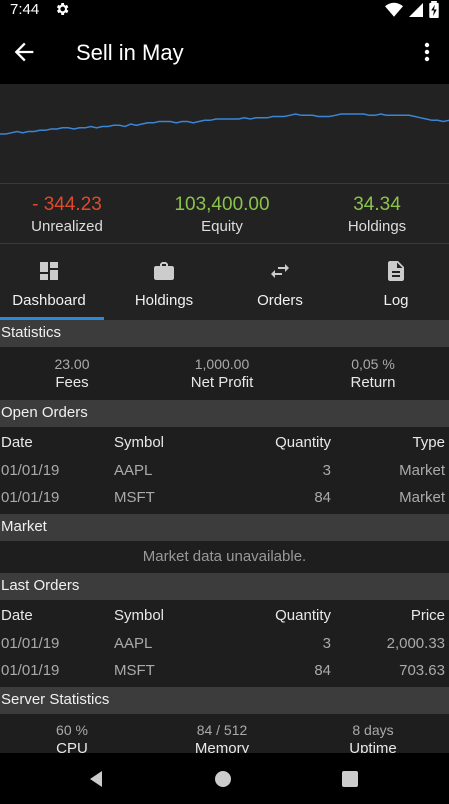  Describe the element at coordinates (164, 282) in the screenshot. I see `tab-holdings: Holdings` at that location.